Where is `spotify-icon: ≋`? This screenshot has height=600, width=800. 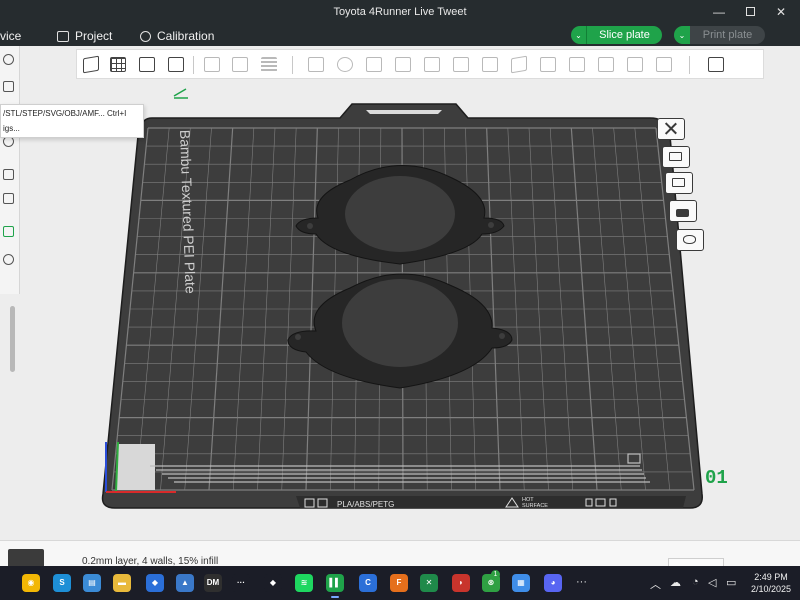
spotify-icon: ≋ is located at coordinates (304, 583).